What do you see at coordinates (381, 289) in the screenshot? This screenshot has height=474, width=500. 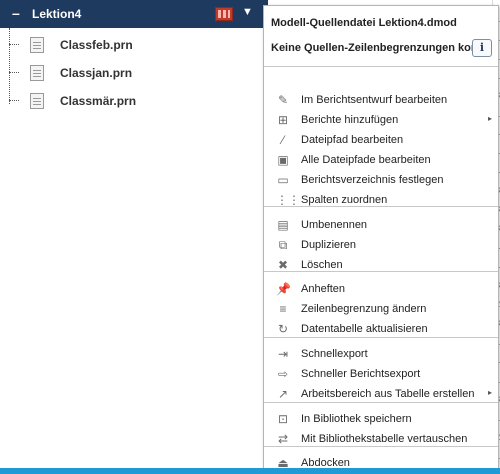 I see `menu-item: 📌 Anheften` at bounding box center [381, 289].